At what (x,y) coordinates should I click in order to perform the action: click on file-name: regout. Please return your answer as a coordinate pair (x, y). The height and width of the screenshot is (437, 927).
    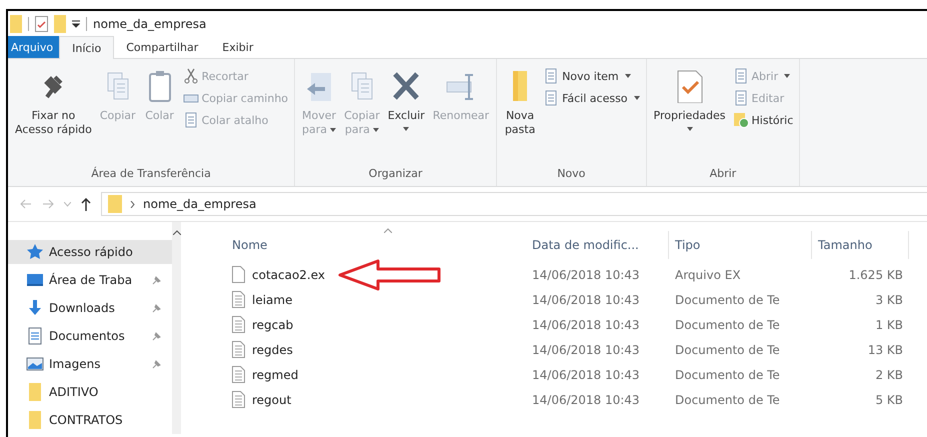
    Looking at the image, I should click on (272, 399).